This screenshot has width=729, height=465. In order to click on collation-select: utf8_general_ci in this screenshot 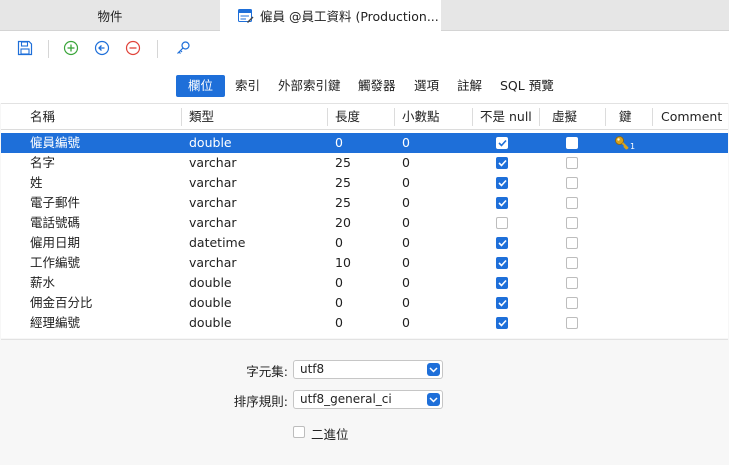, I will do `click(368, 399)`.